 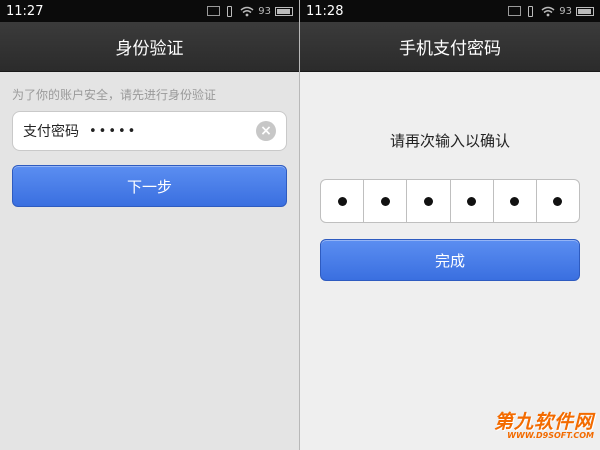 I want to click on page-title: 手机支付密码, so click(x=450, y=47).